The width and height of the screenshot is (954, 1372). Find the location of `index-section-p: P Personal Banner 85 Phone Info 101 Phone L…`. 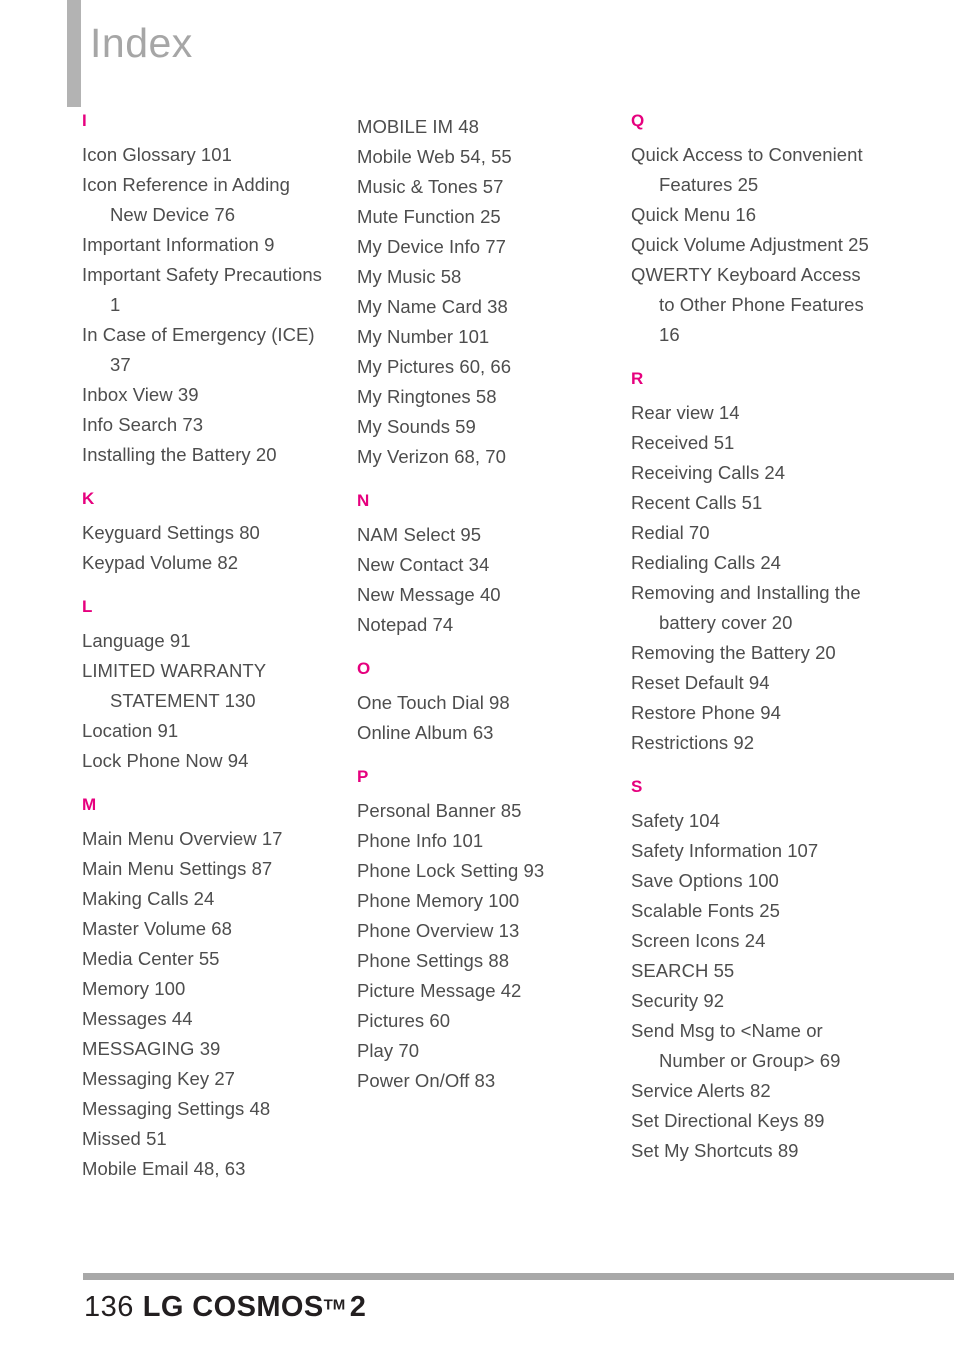

index-section-p: P Personal Banner 85 Phone Info 101 Phone L… is located at coordinates (482, 932).